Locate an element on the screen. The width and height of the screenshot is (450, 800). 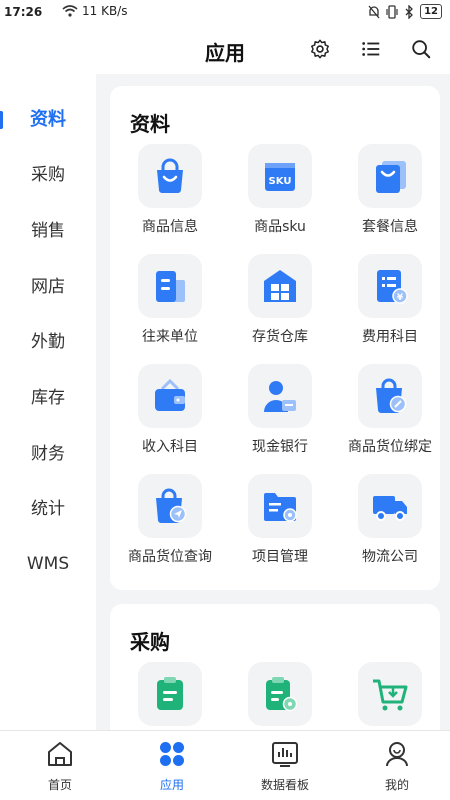
shopping-bag-icon is located at coordinates (170, 175).